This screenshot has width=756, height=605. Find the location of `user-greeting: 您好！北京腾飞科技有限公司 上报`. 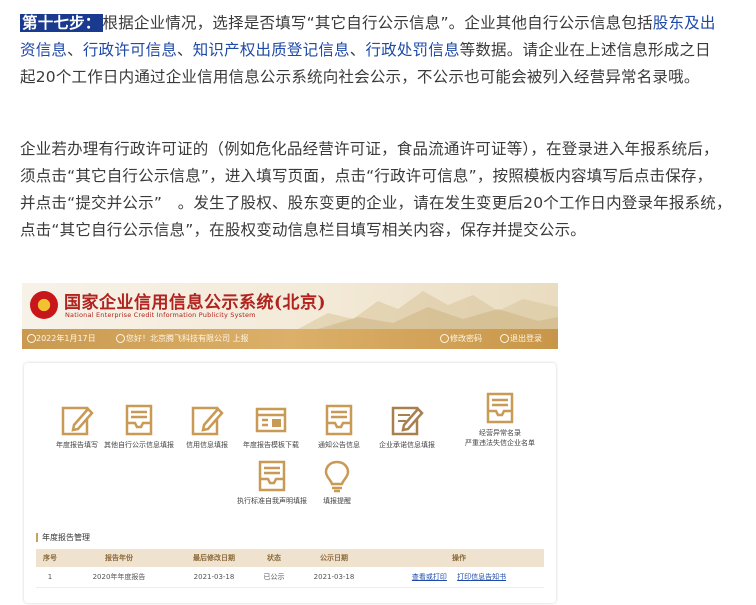

user-greeting: 您好！北京腾飞科技有限公司 上报 is located at coordinates (187, 338).